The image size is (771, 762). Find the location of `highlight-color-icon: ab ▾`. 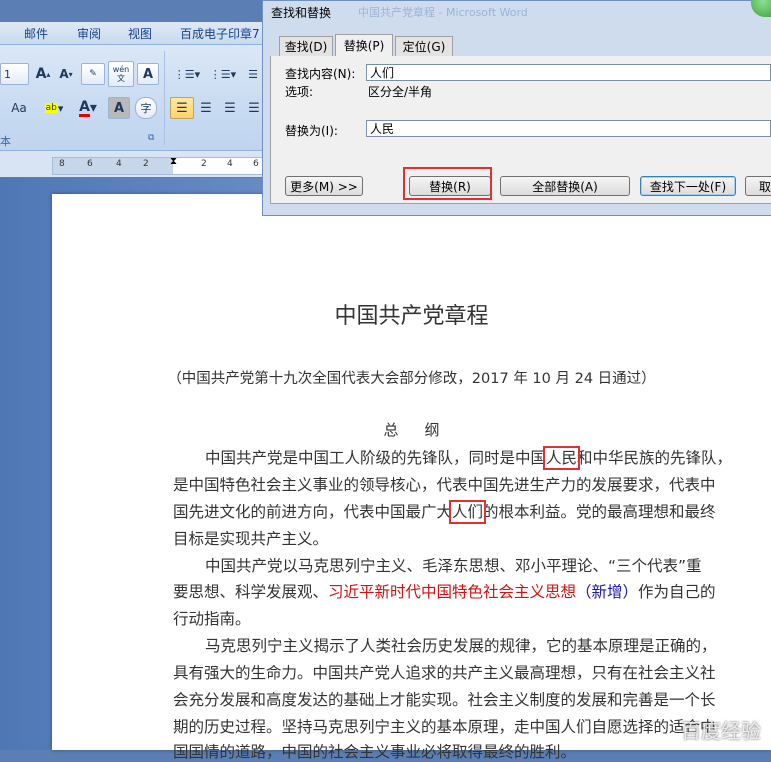

highlight-color-icon: ab ▾ is located at coordinates (54, 108).